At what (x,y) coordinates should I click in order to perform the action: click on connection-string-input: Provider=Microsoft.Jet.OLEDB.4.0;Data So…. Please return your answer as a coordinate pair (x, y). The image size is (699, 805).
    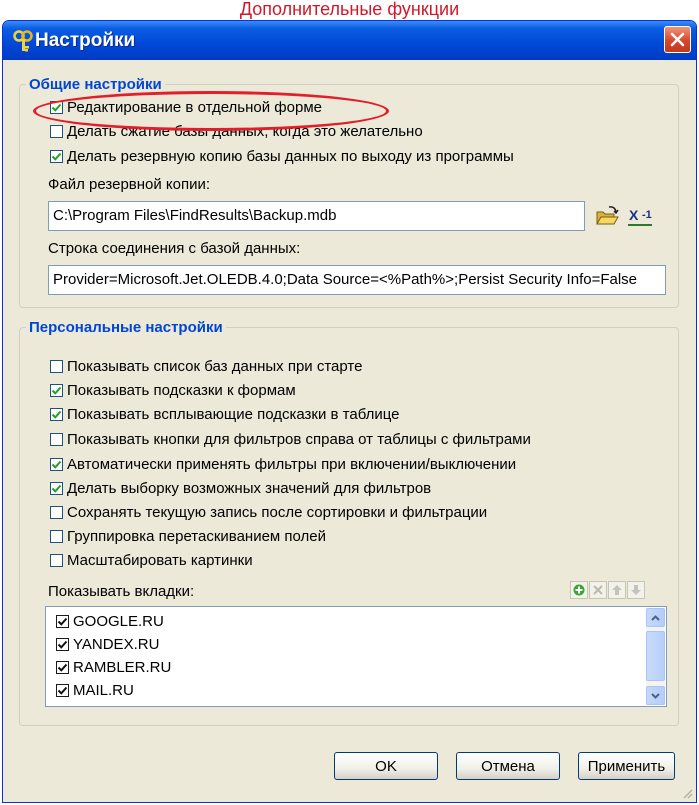
    Looking at the image, I should click on (357, 280).